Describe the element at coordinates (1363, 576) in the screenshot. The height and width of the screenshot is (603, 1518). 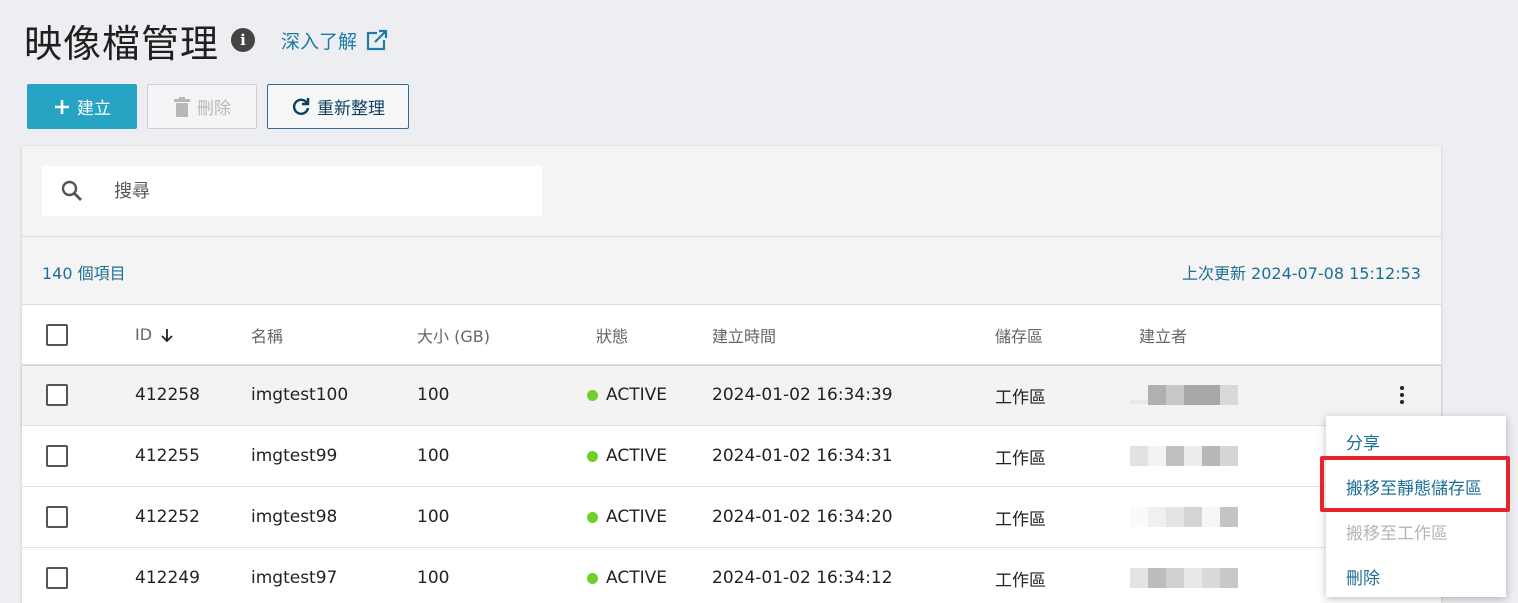
I see `menu-item-delete: 刪除` at that location.